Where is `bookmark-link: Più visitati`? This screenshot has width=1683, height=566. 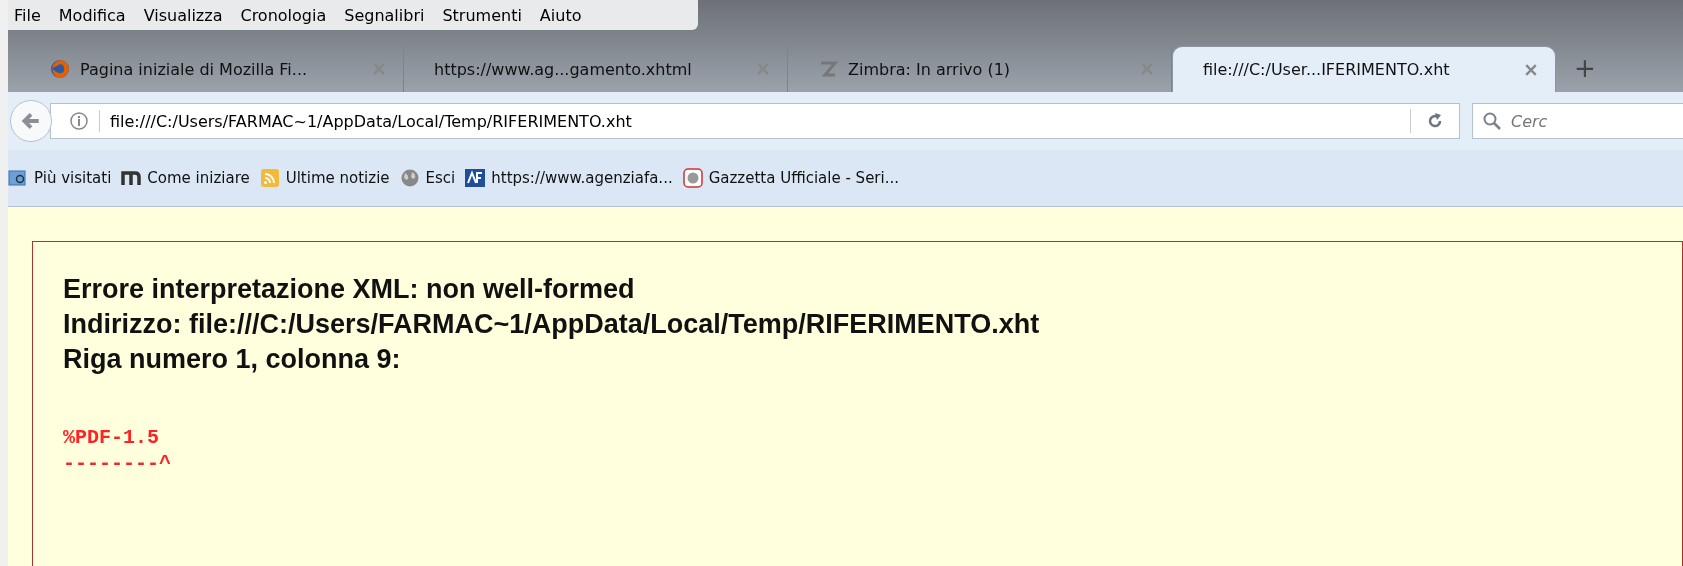 bookmark-link: Più visitati is located at coordinates (73, 178).